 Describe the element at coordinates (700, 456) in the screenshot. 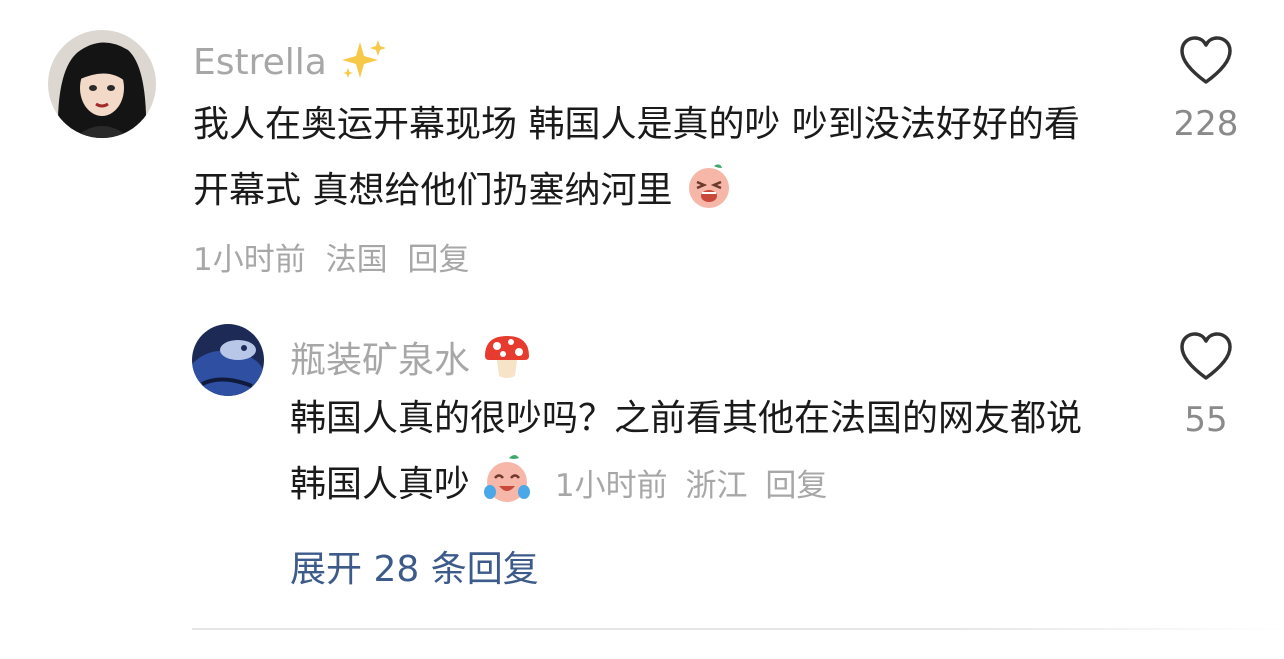

I see `reply-text: 韩国人真的很吵吗？之前看其他在法国的网友都说韩国人真吵 1小时前 浙江 回复` at that location.